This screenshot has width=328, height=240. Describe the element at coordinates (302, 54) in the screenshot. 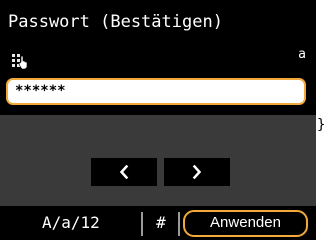

I see `input-mode-indicator: a` at that location.